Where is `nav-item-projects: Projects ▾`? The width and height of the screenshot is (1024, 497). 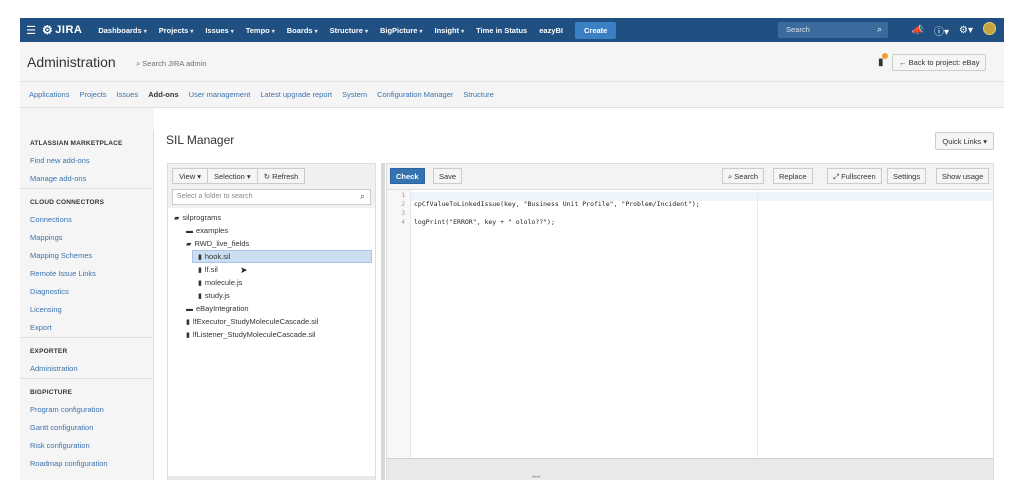 nav-item-projects: Projects ▾ is located at coordinates (176, 30).